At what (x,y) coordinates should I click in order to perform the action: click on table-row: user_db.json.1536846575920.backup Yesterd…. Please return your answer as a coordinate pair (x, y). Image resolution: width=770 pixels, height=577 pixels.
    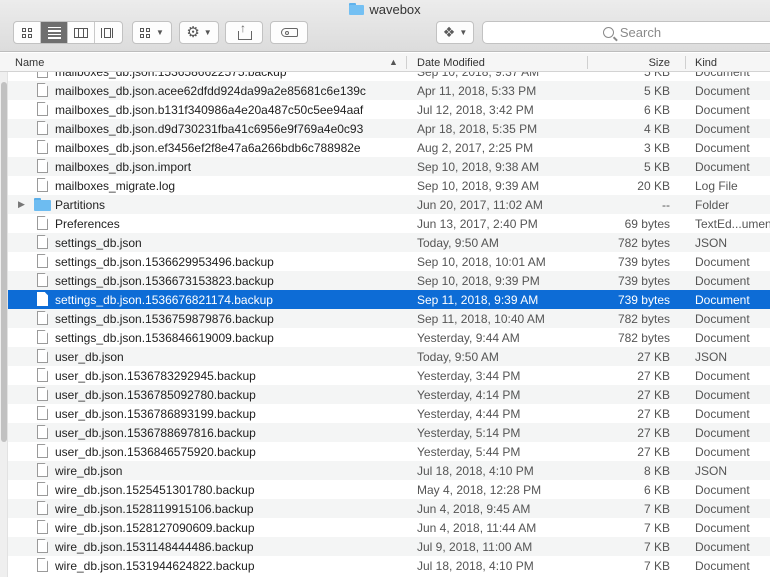
    Looking at the image, I should click on (385, 451).